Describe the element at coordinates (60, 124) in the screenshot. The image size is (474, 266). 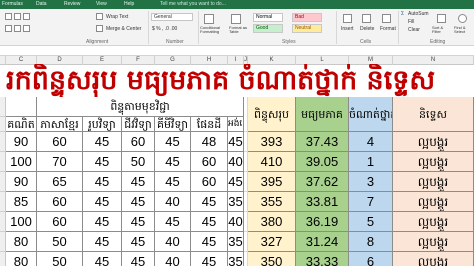
I see `subject-header: ភាសាខ្មែរ` at that location.